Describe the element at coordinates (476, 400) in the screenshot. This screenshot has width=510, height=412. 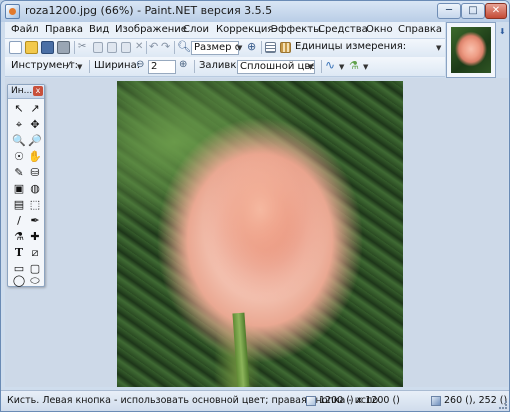
I see `cursor-position: 260 (), 252 ()` at that location.